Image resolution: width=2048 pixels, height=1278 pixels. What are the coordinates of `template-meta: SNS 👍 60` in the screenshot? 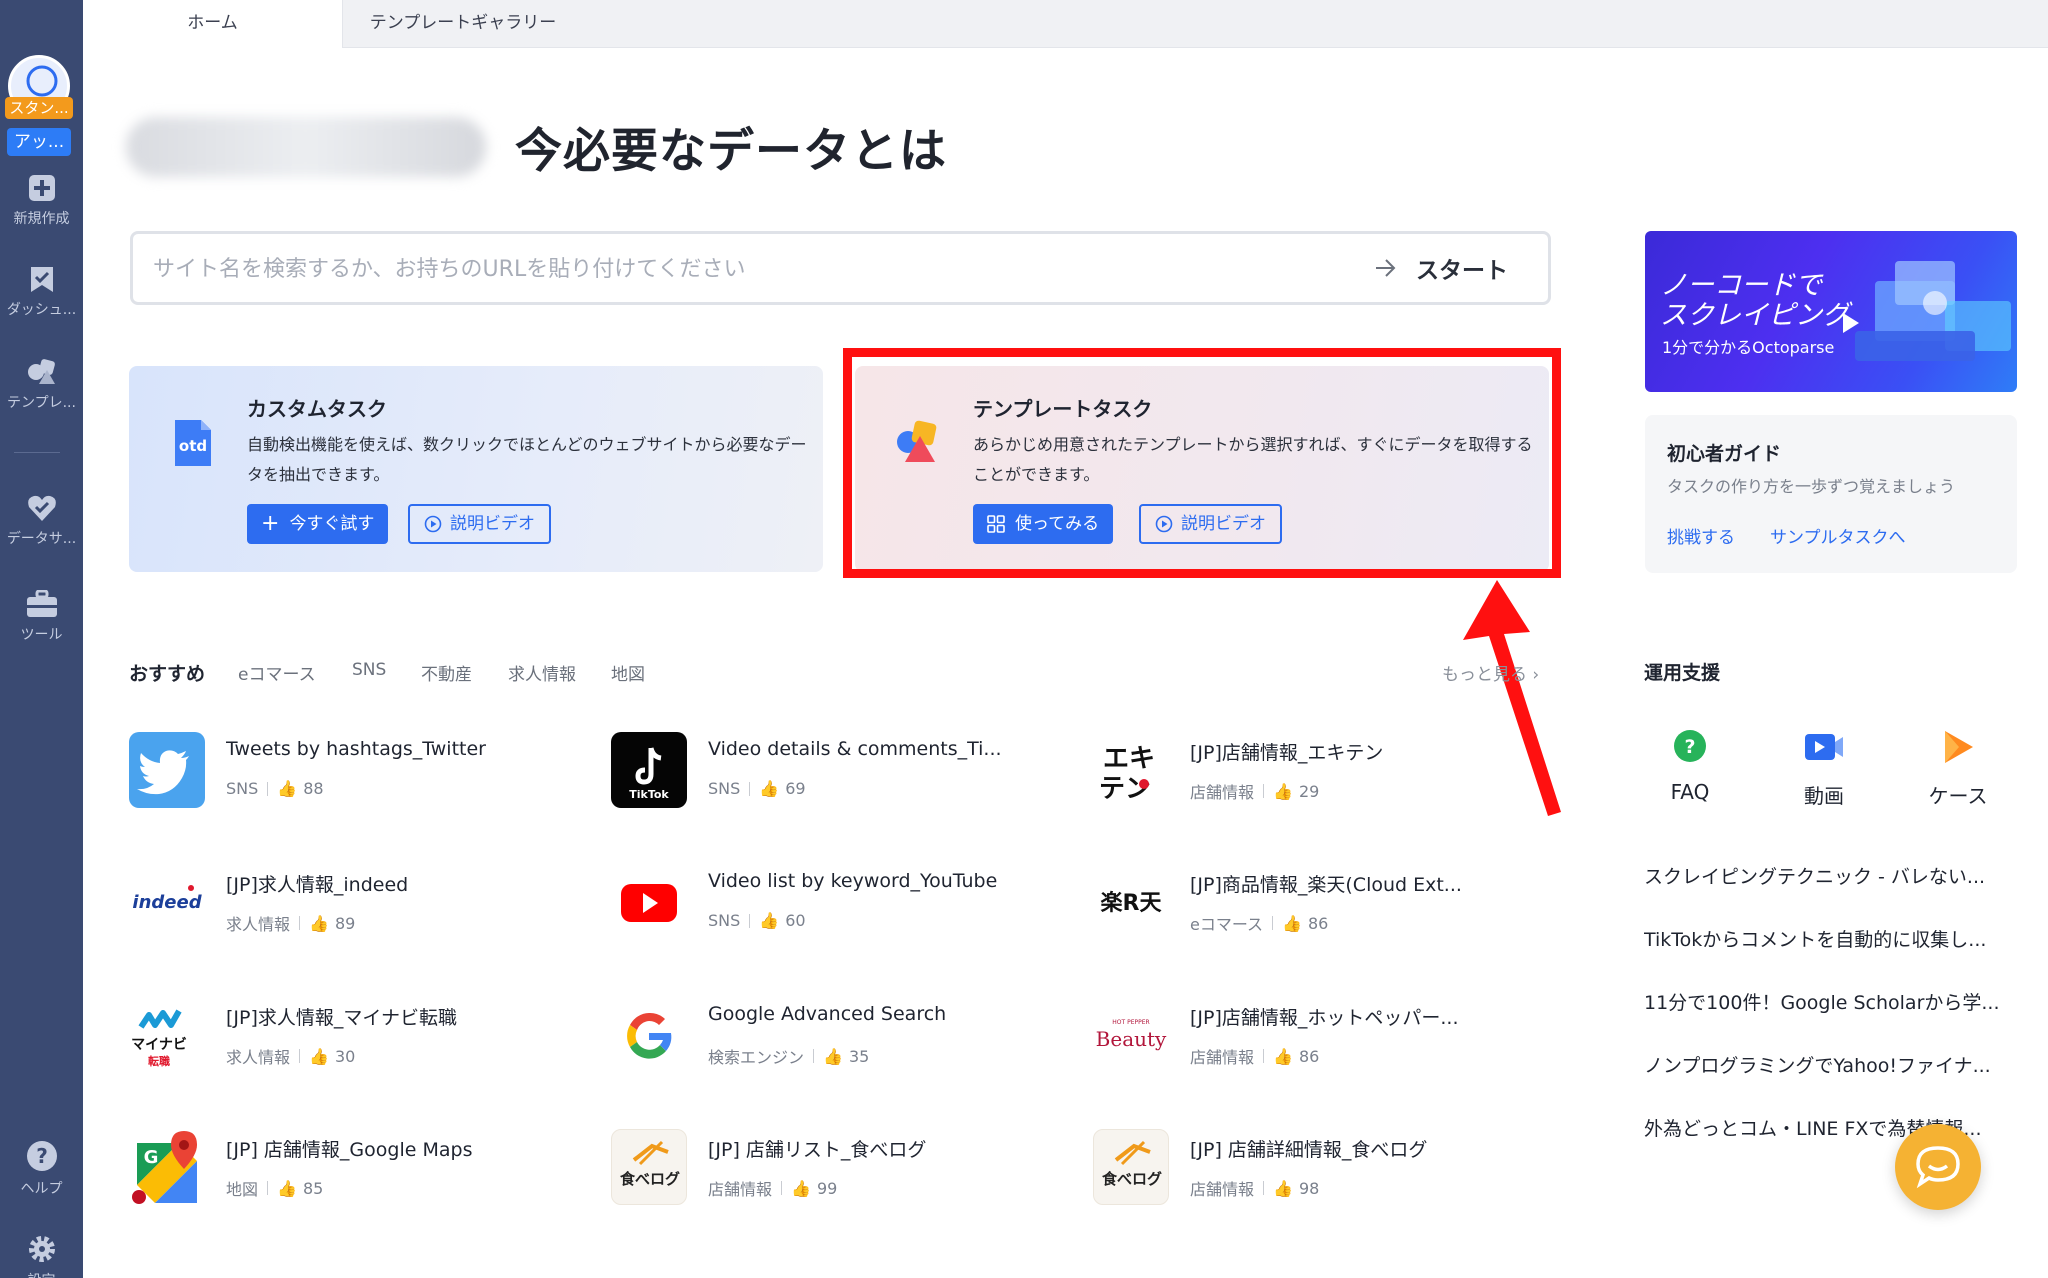 It's located at (757, 920).